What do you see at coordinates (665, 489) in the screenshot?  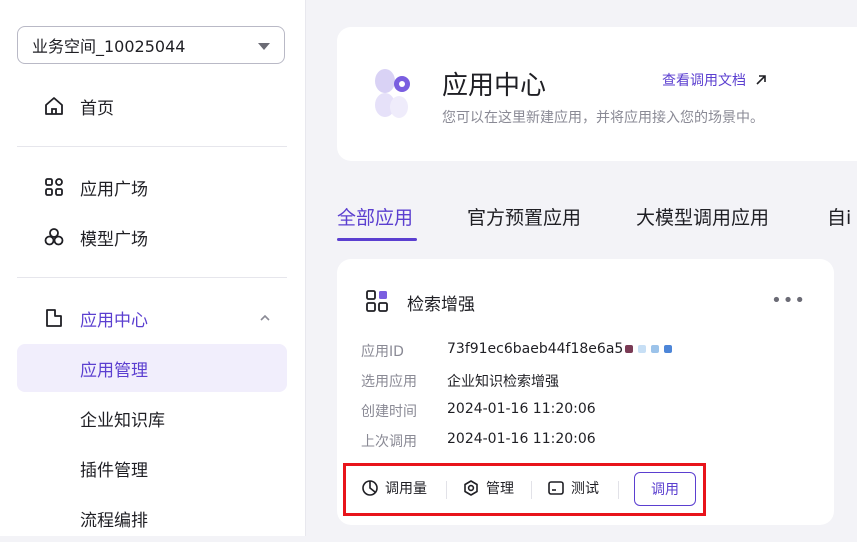 I see `call-button: 调用` at bounding box center [665, 489].